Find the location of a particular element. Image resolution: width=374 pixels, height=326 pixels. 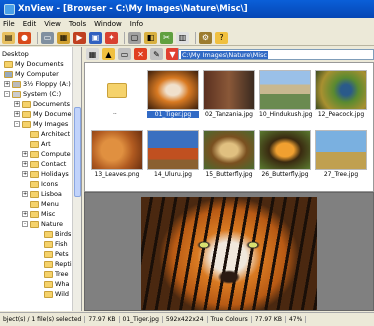

status-selection-size: 77.97 KB is located at coordinates (102, 319).